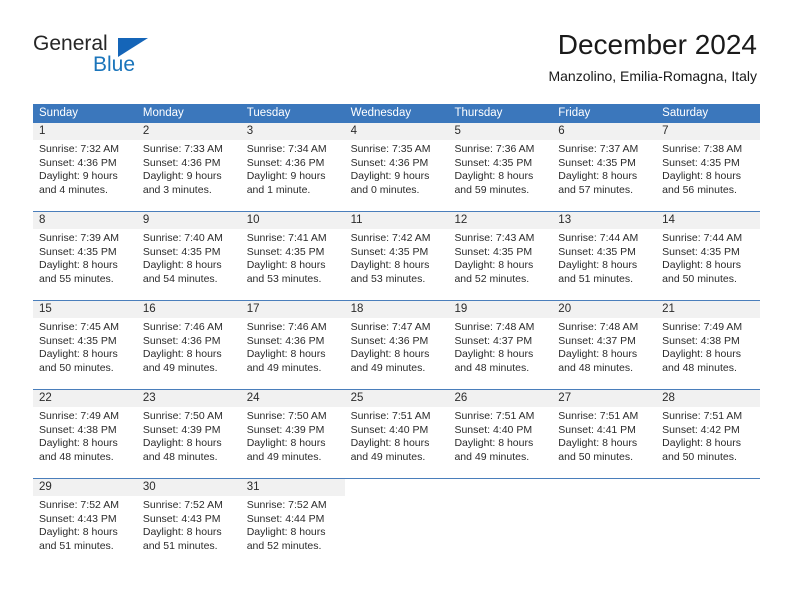 The height and width of the screenshot is (612, 792). I want to click on sunset-text: Sunset: 4:42 PM, so click(701, 429).